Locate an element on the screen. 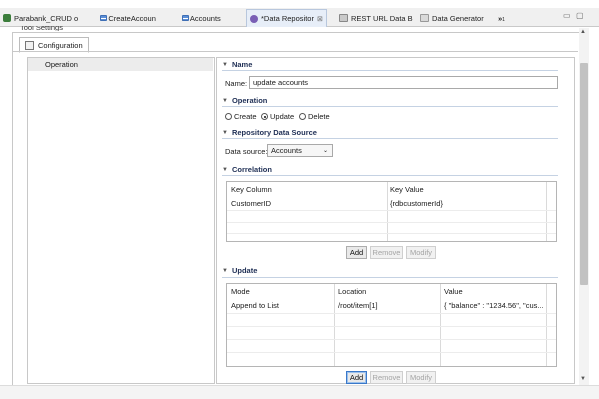  tool-settings-header: Tool Settings is located at coordinates (41, 28).